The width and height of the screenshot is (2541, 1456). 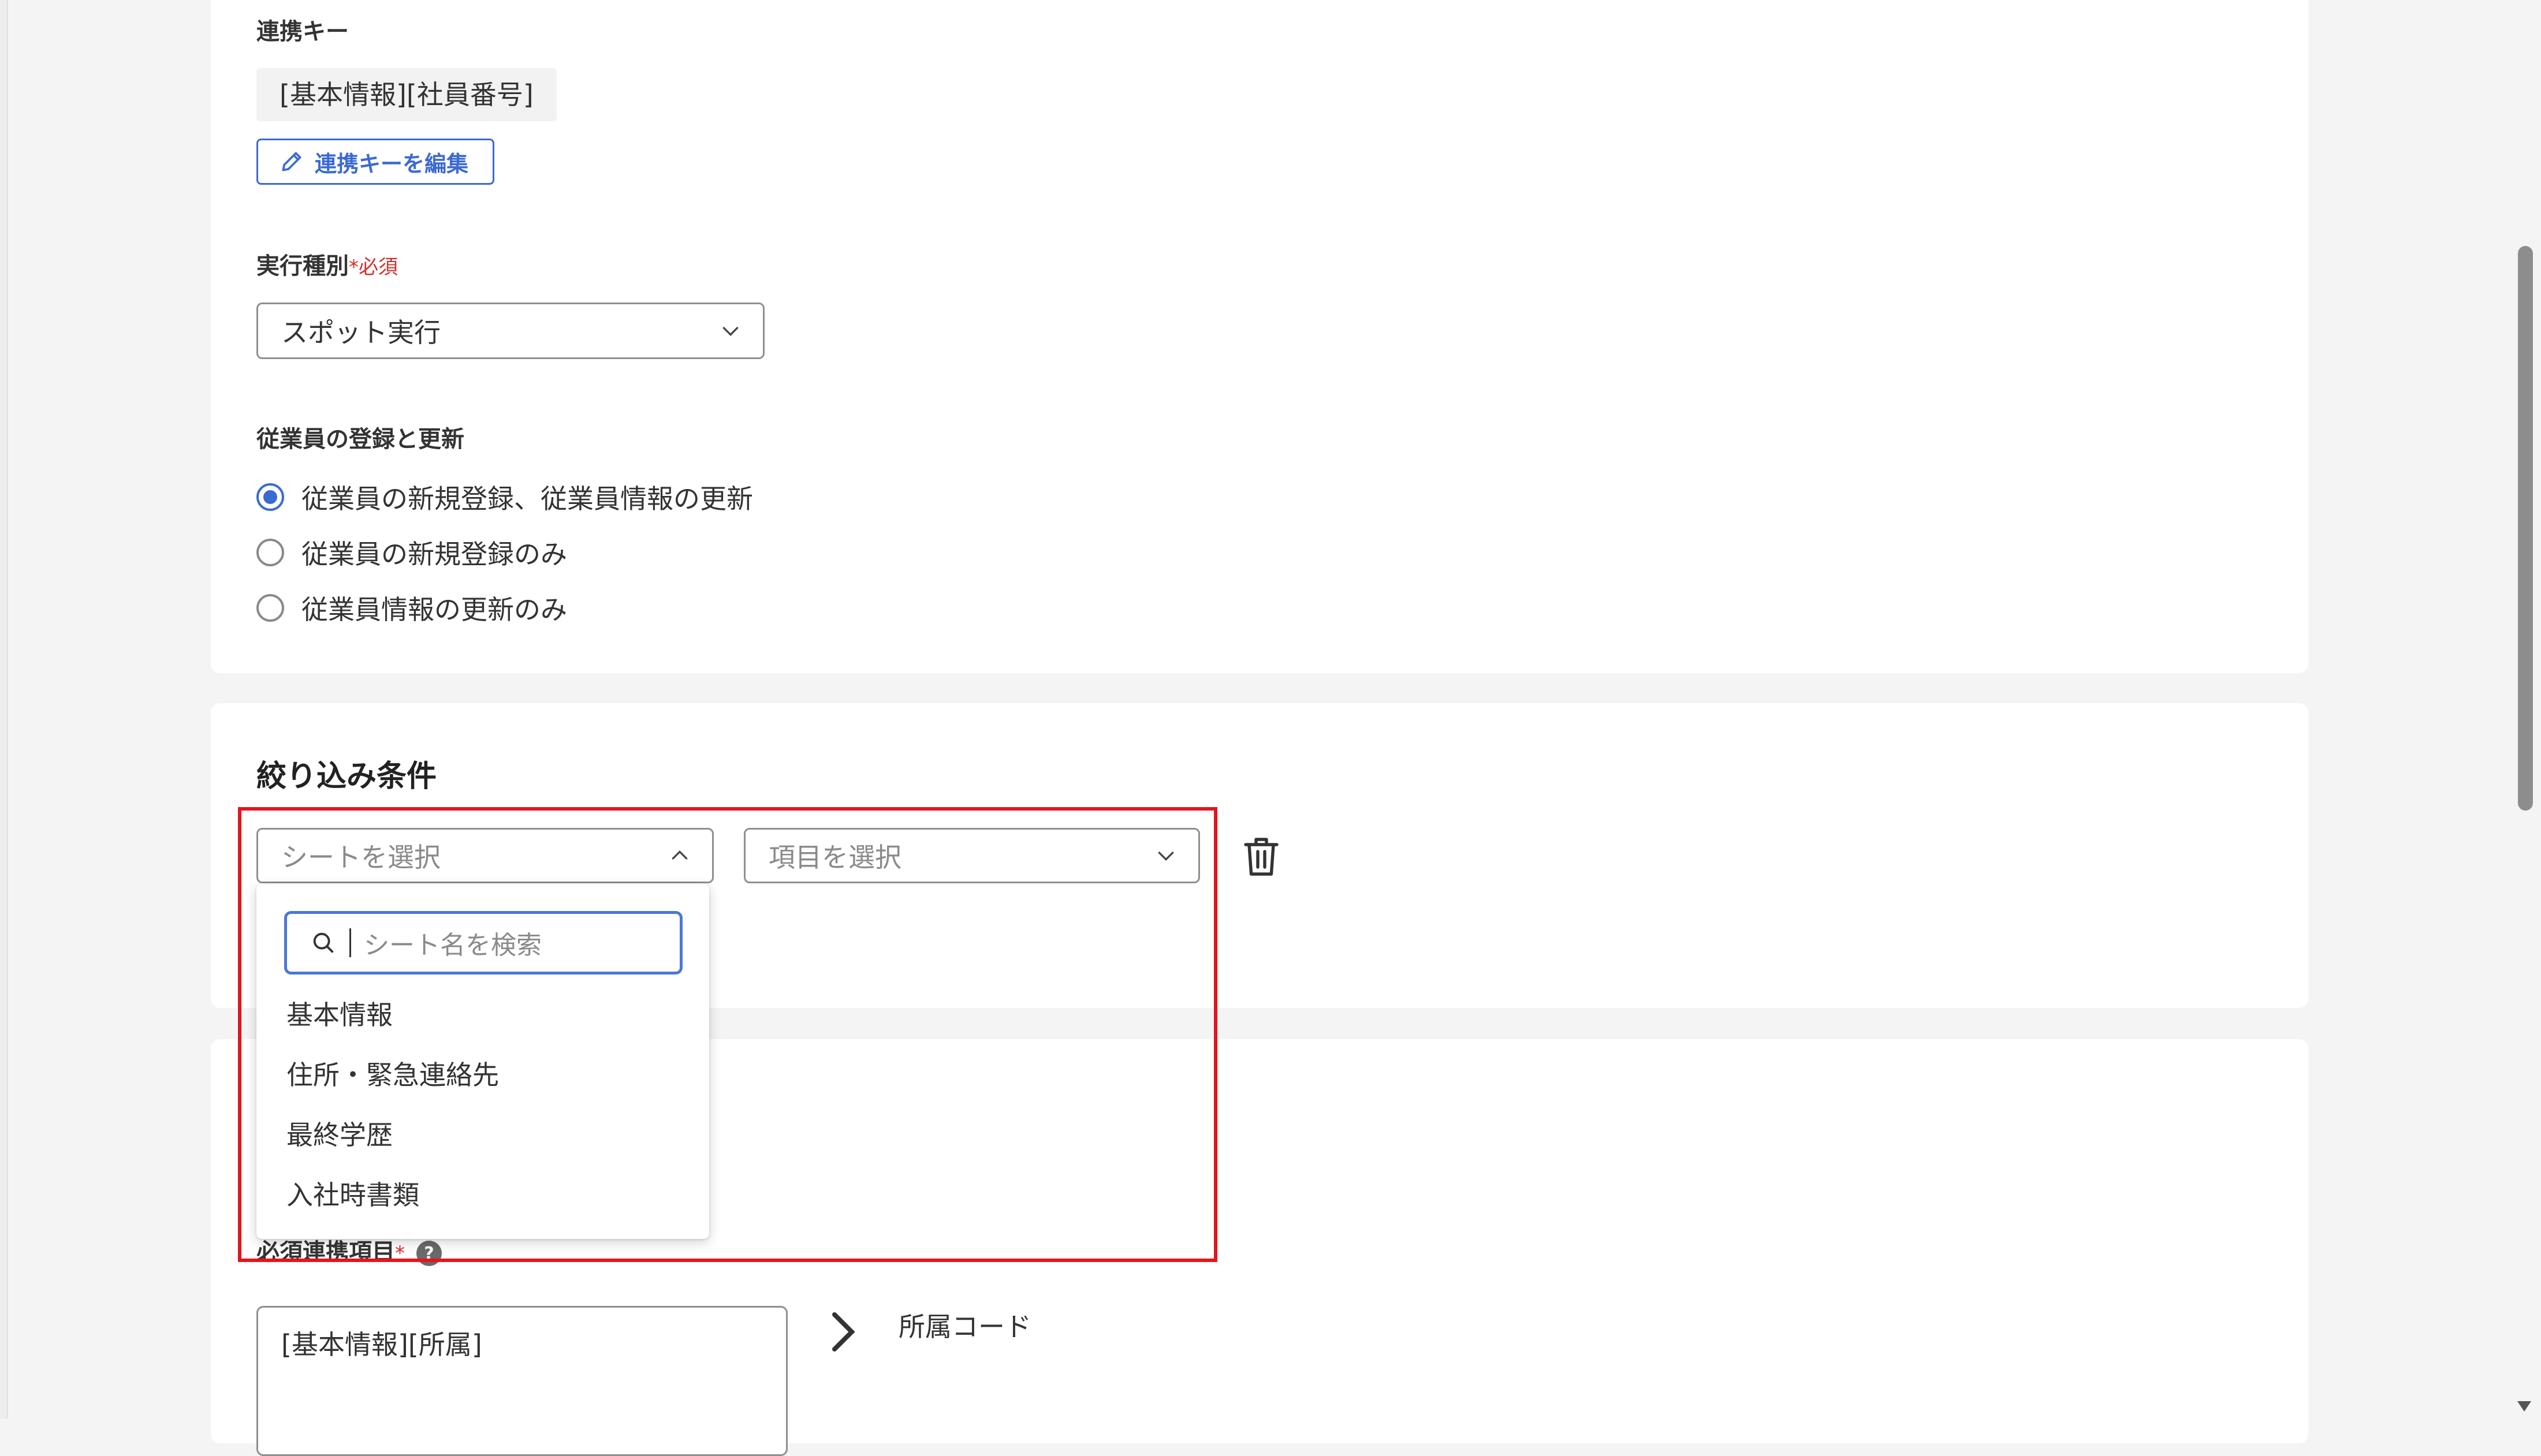 I want to click on radio-label: 従業員の新規登録、従業員情報の更新, so click(x=527, y=498).